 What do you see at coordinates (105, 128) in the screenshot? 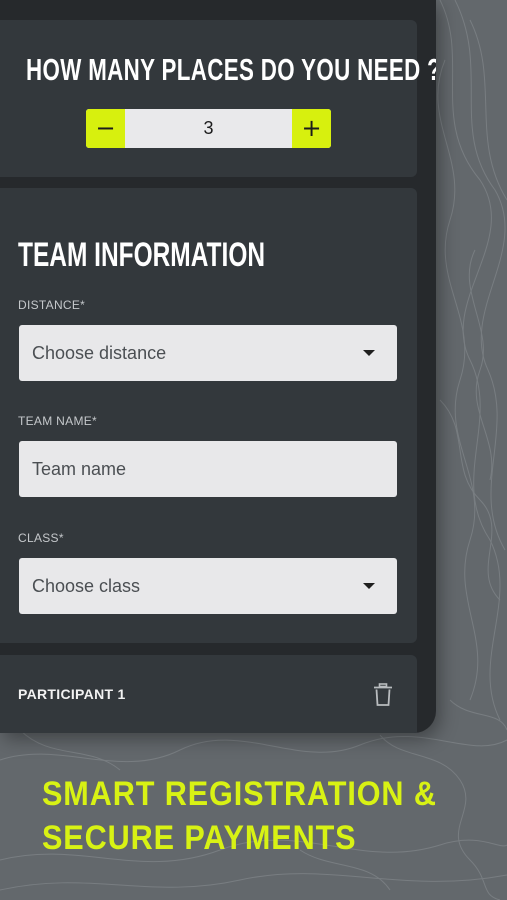
I see `decrement-button: −` at bounding box center [105, 128].